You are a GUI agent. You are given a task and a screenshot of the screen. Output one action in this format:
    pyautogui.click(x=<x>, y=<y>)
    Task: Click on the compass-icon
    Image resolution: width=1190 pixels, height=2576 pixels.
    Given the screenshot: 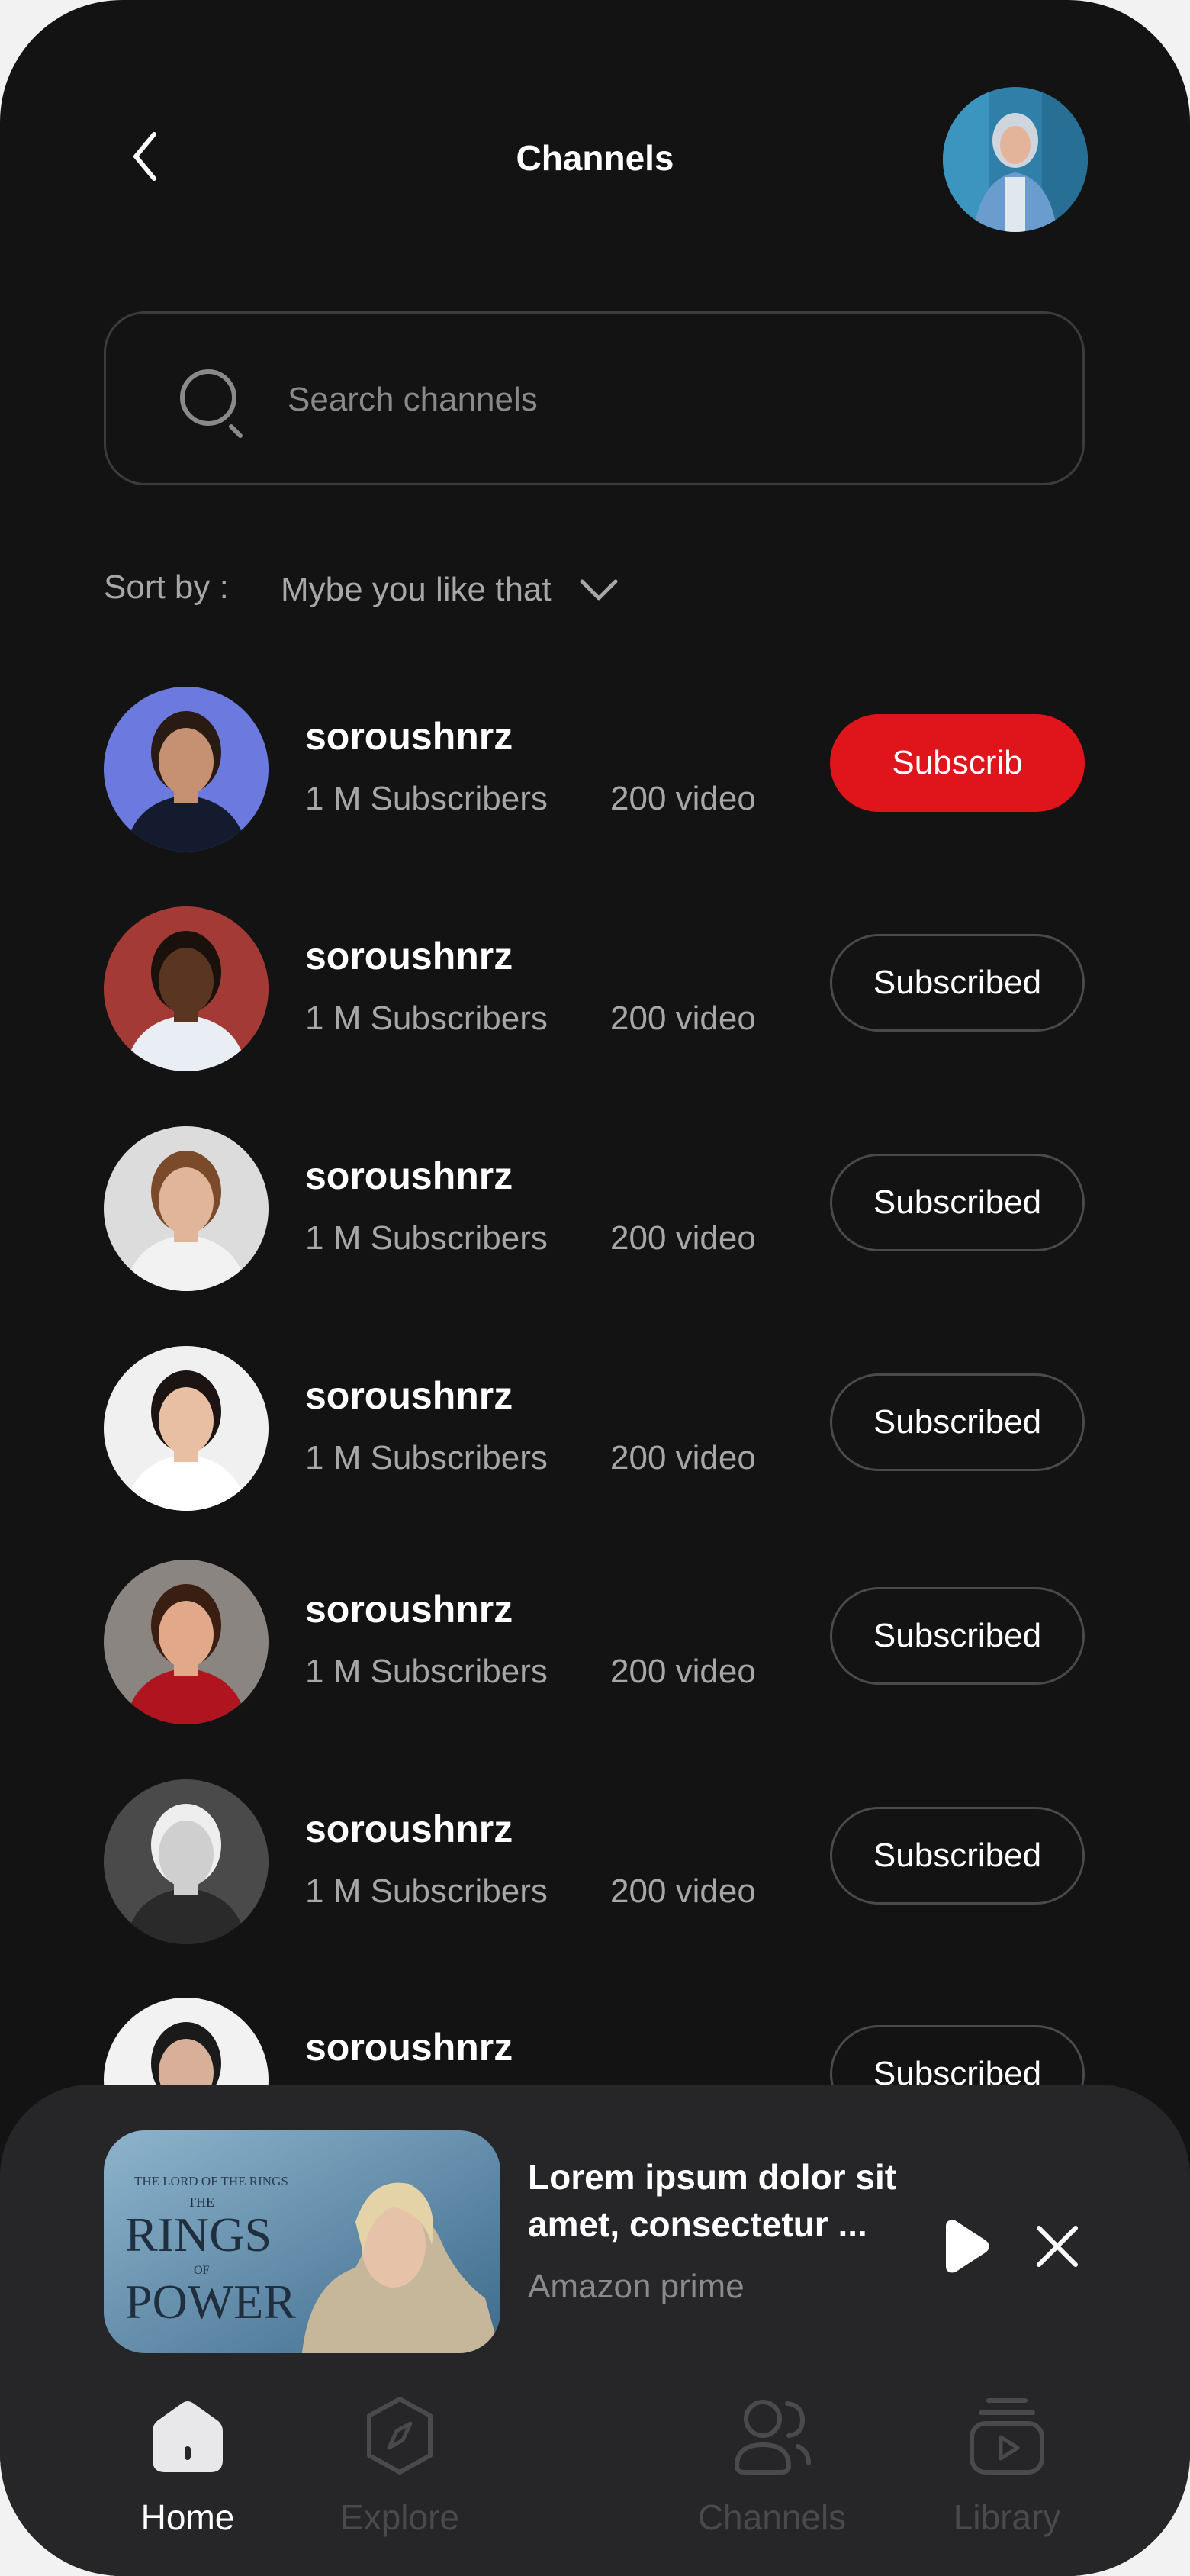 What is the action you would take?
    pyautogui.click(x=400, y=2436)
    